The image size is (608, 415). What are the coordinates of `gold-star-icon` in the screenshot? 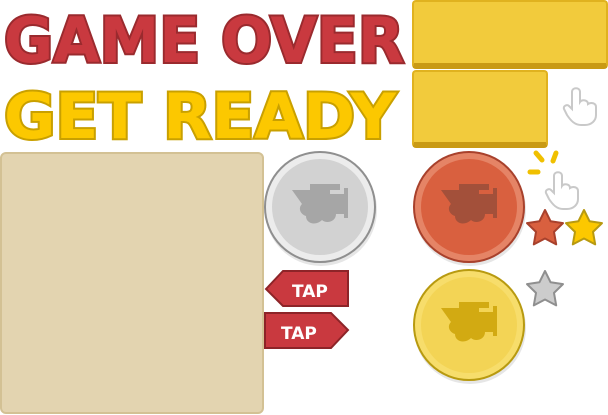 It's located at (584, 227).